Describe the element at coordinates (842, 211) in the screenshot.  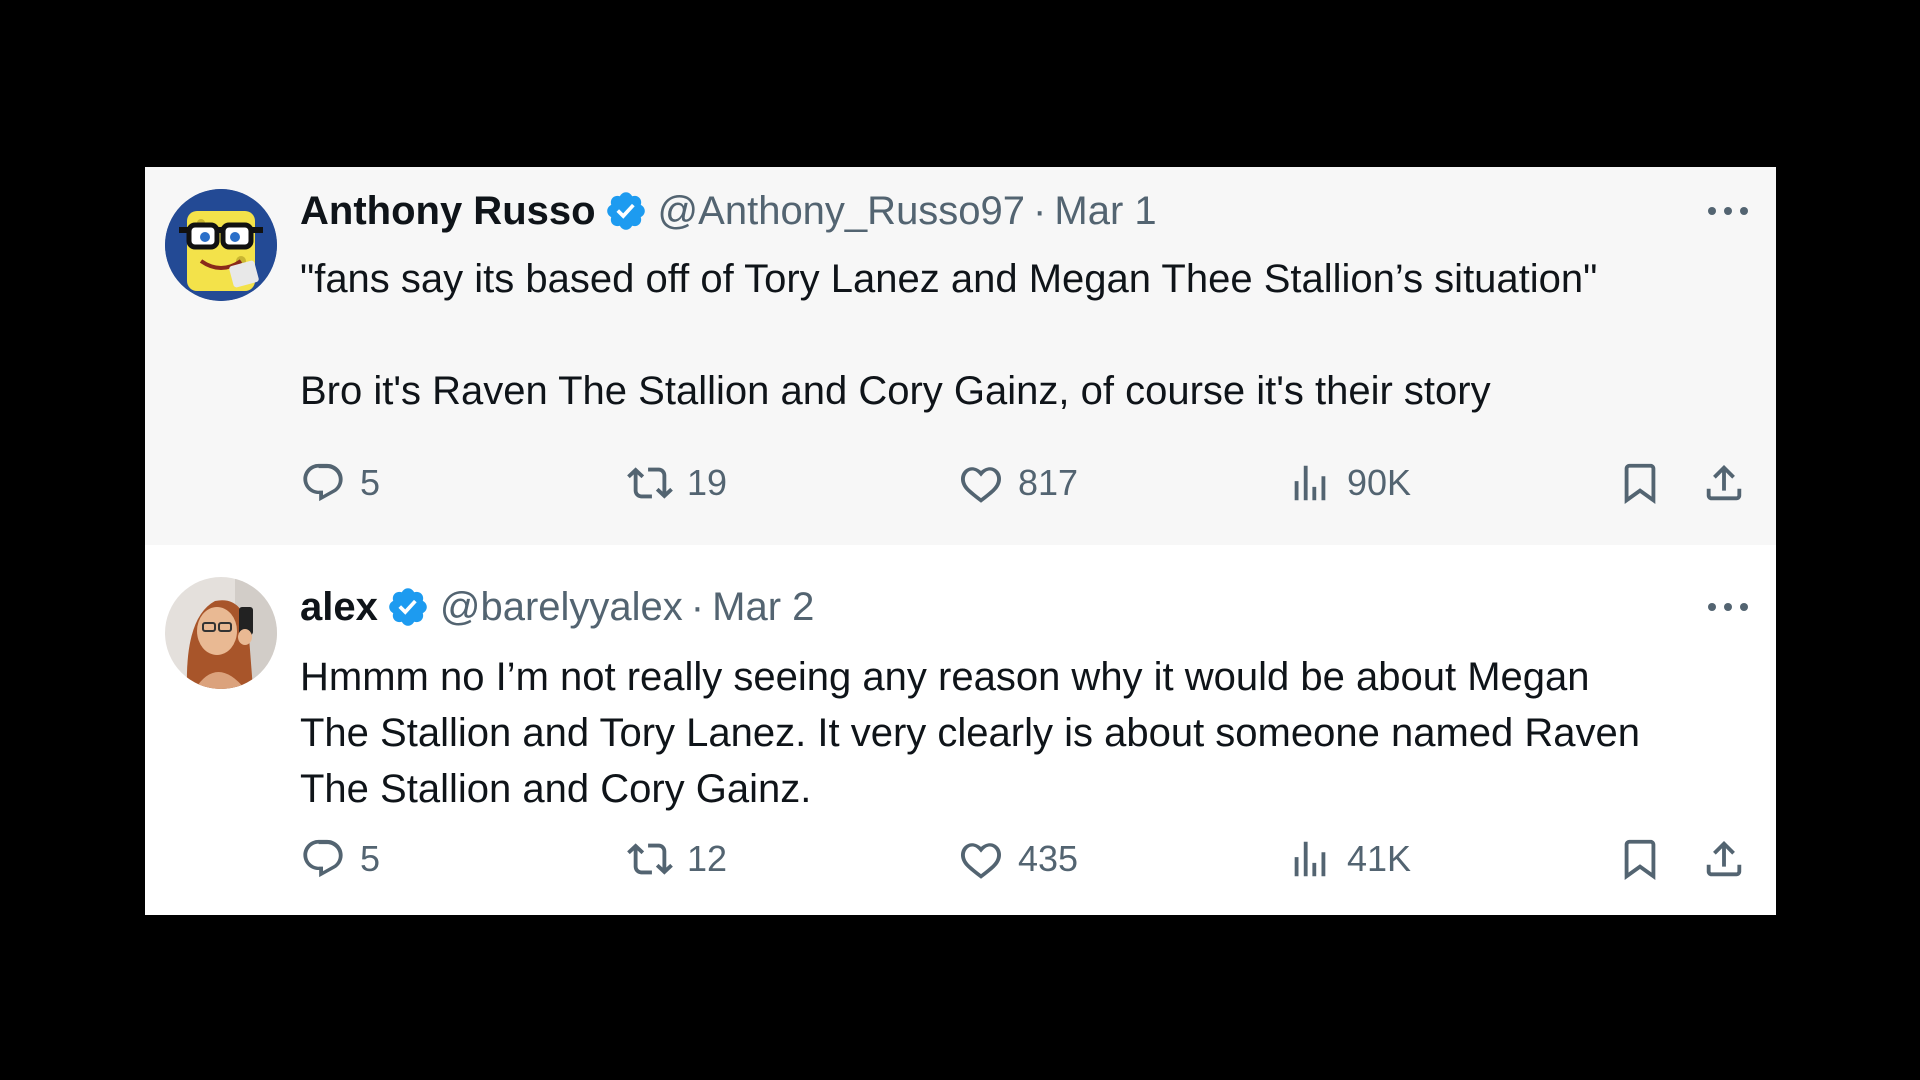
I see `author-handle: @Anthony_Russo97` at that location.